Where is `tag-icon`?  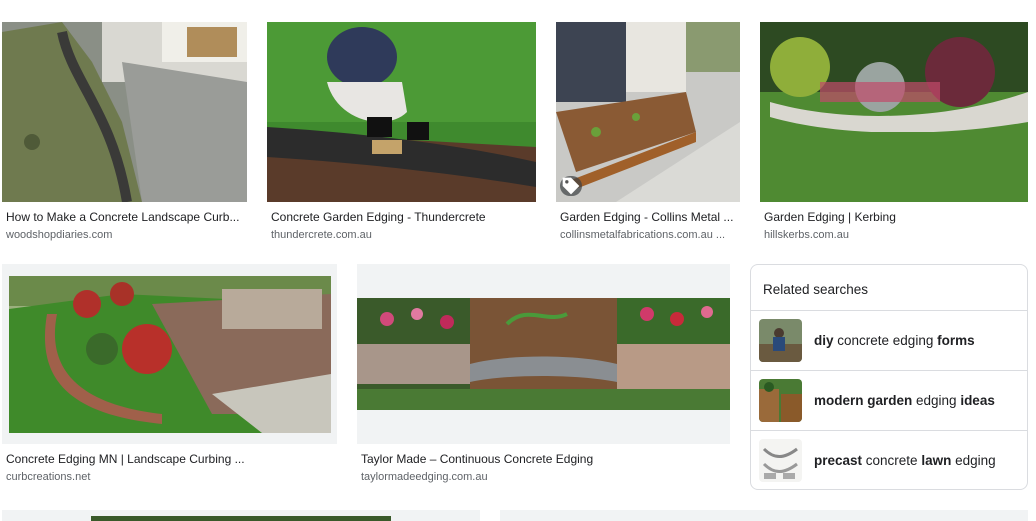 tag-icon is located at coordinates (571, 186).